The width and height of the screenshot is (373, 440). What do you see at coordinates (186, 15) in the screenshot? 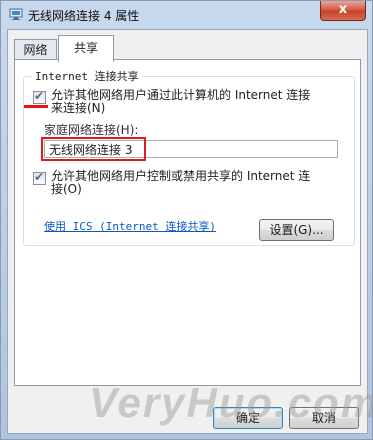
I see `title-bar: 无线网络连接 4 属性 x` at bounding box center [186, 15].